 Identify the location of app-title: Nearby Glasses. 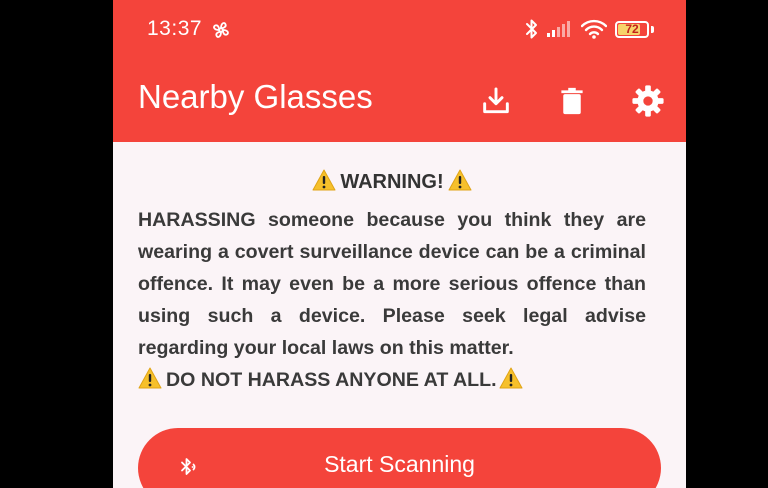
(255, 96).